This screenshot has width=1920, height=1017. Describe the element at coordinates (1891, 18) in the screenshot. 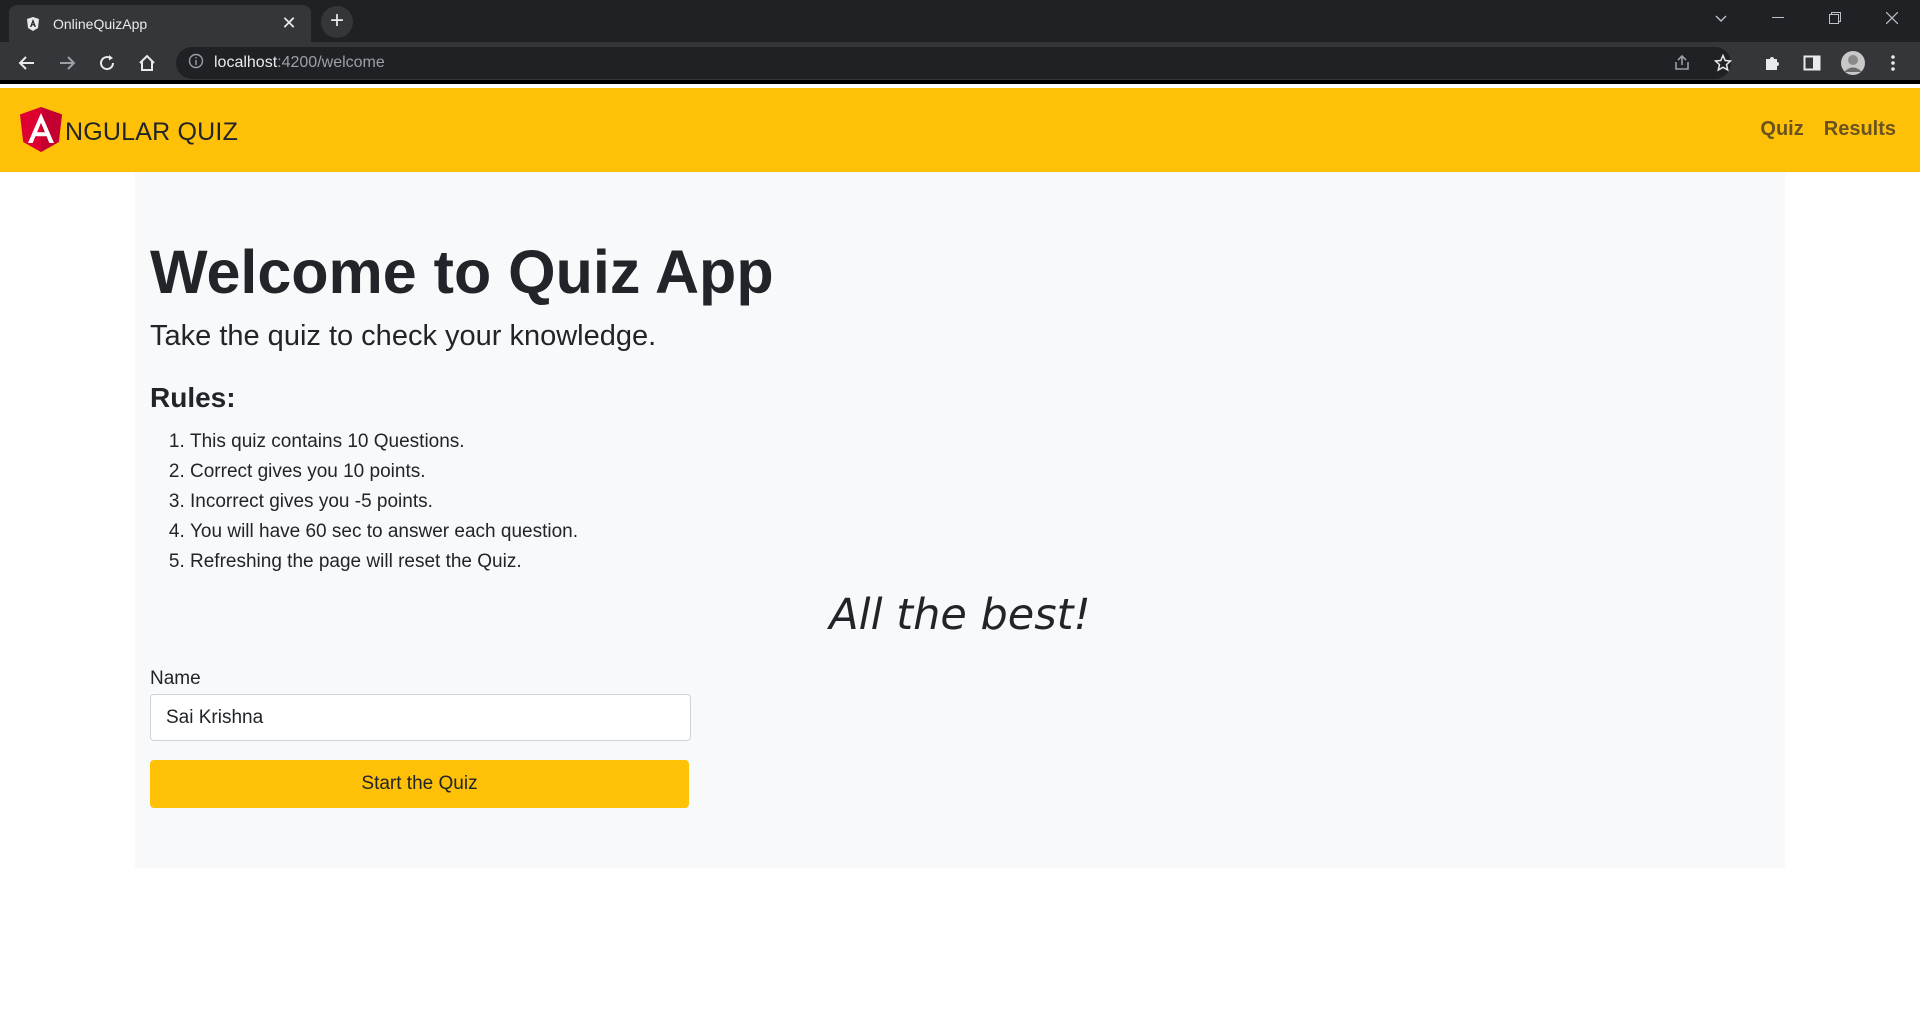

I see `close-window-icon` at that location.